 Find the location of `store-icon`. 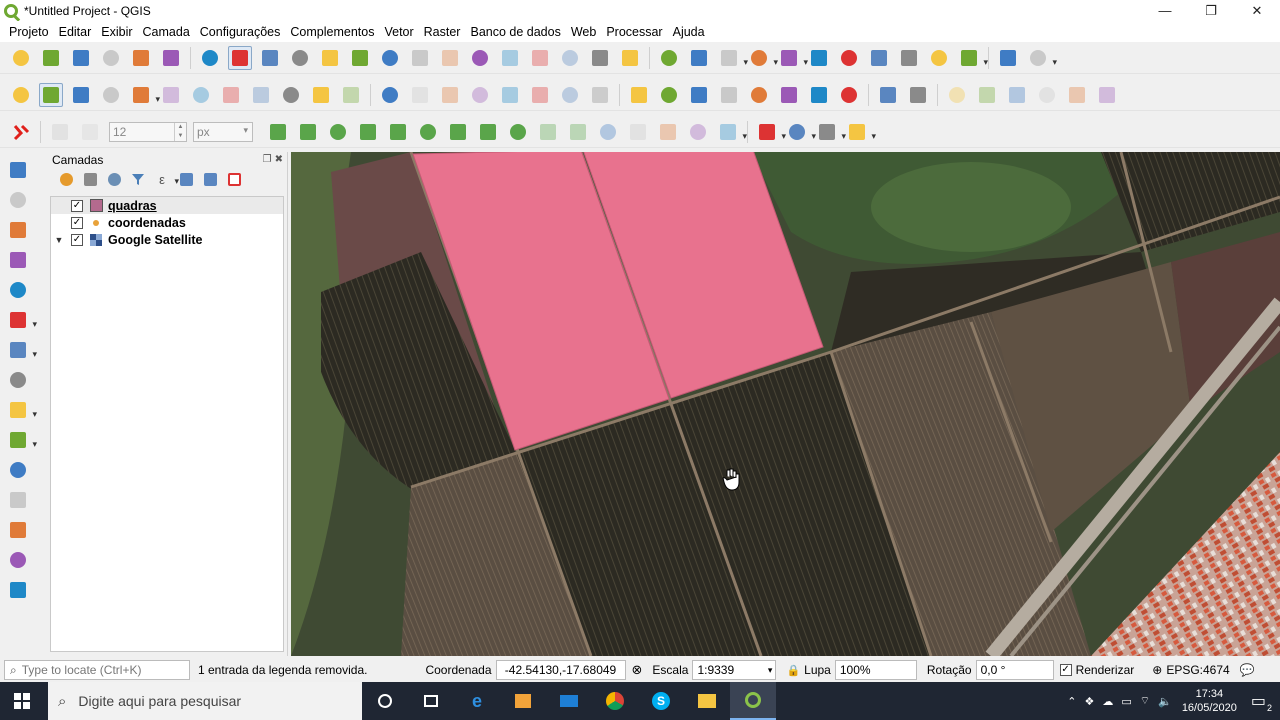

store-icon is located at coordinates (523, 701).